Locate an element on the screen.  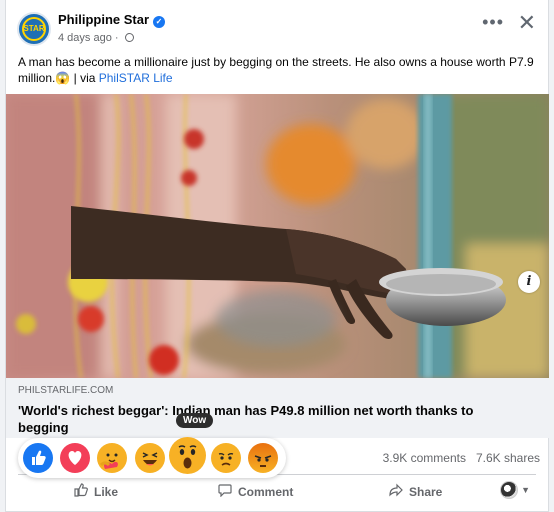
sad-reaction-icon is located at coordinates (226, 458).